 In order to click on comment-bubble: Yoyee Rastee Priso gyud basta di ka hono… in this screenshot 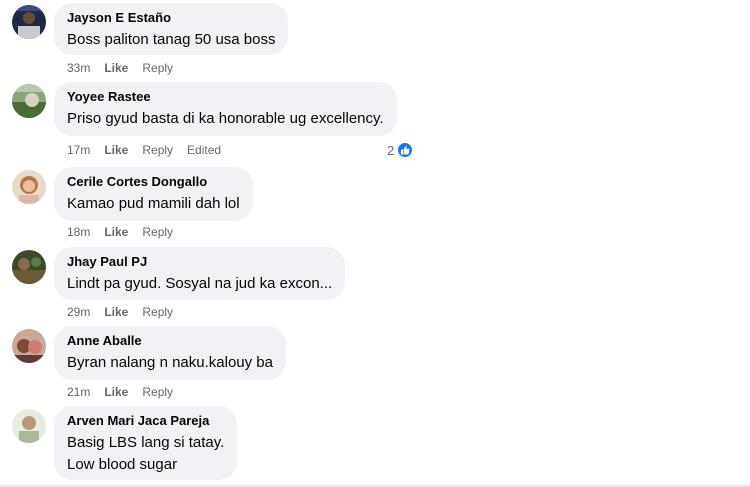, I will do `click(225, 109)`.